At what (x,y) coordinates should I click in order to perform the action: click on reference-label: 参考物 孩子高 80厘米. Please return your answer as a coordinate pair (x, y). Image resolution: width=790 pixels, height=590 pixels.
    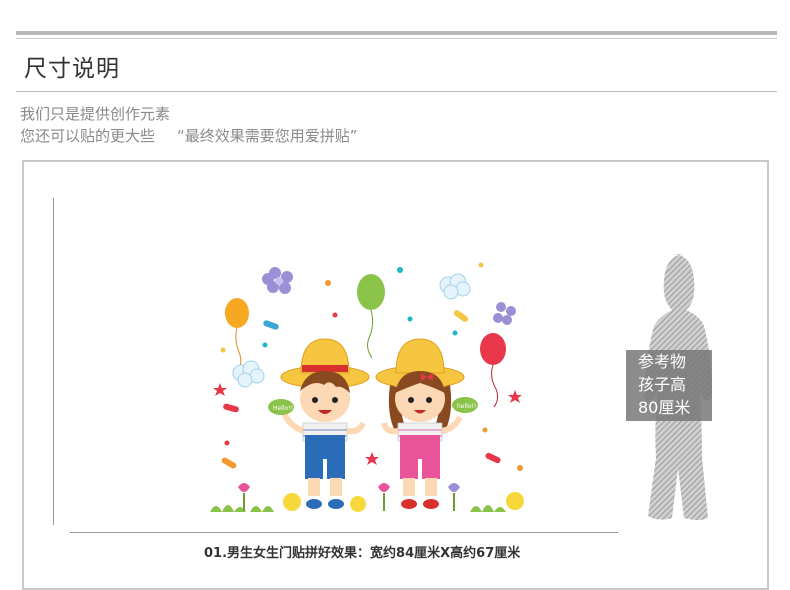
    Looking at the image, I should click on (669, 385).